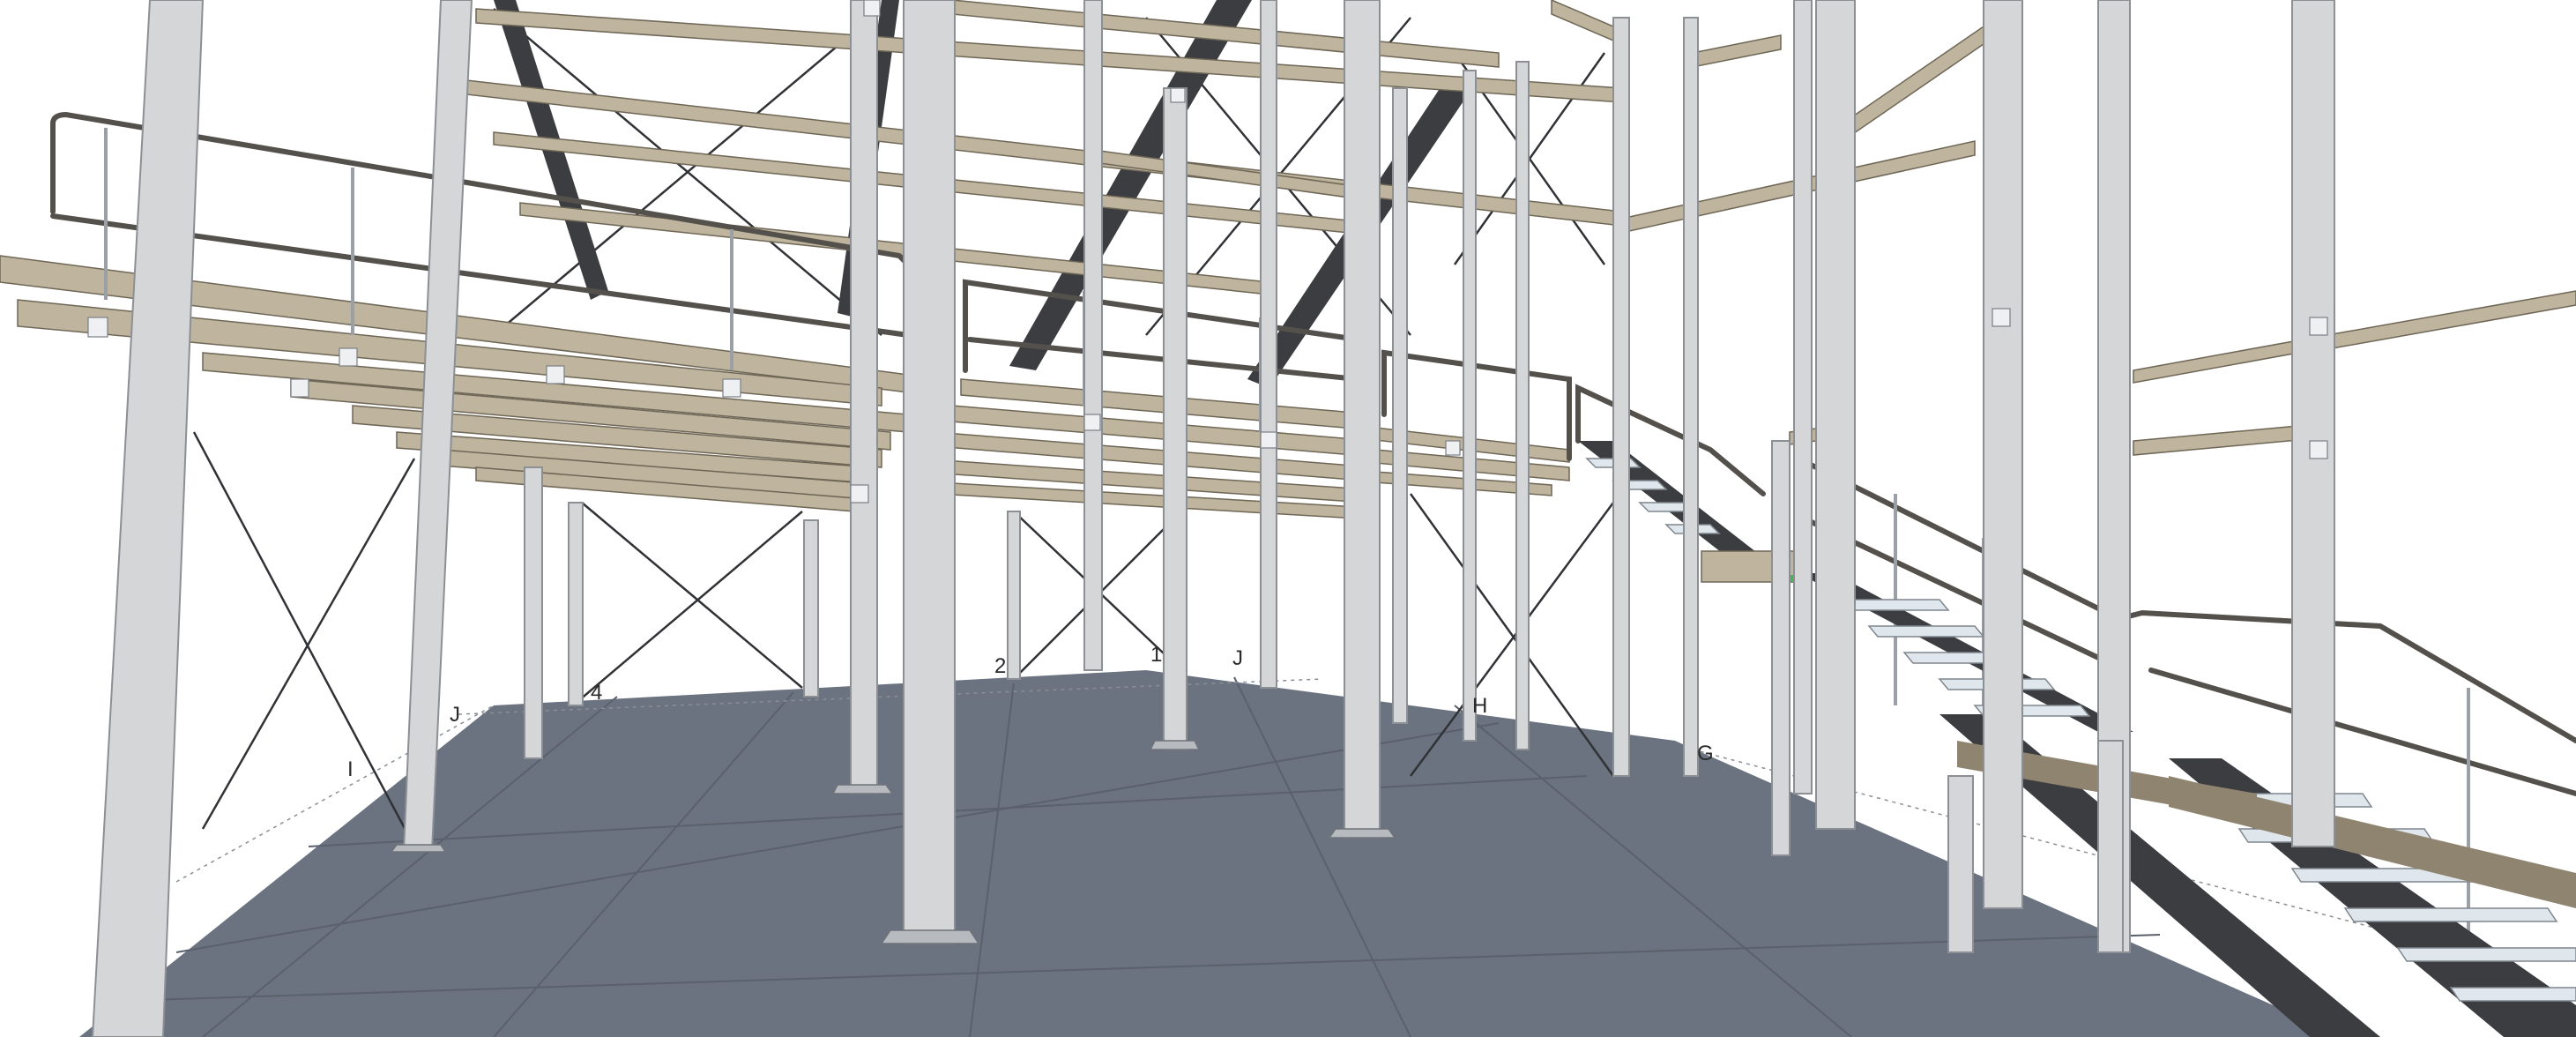 Image resolution: width=2576 pixels, height=1037 pixels. I want to click on grid-label-i: I, so click(350, 769).